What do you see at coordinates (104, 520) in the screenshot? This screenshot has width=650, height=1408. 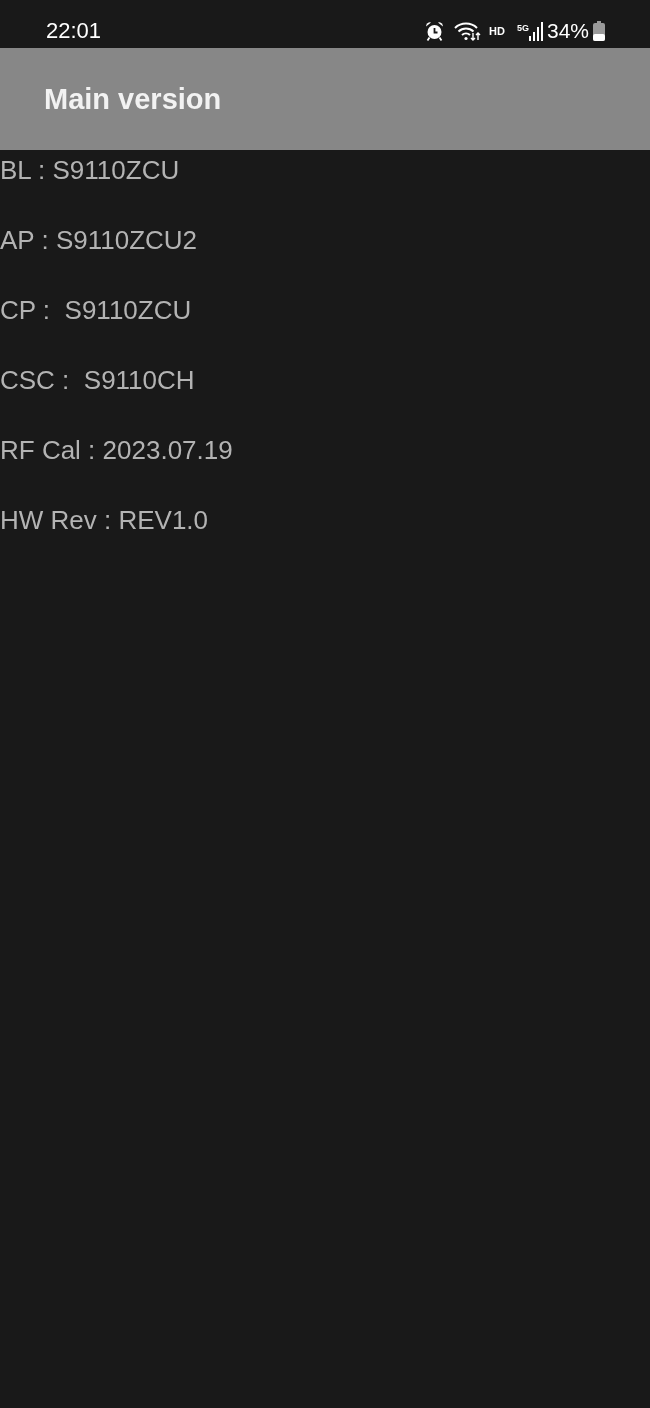 I see `version-info-text: HW Rev : REV1.0` at bounding box center [104, 520].